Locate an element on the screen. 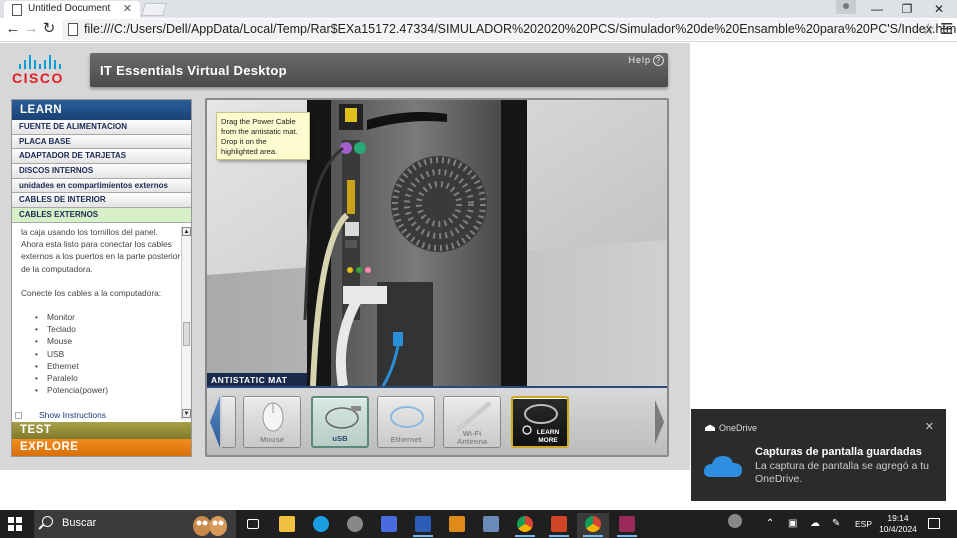 Image resolution: width=957 pixels, height=538 pixels. close-tab-icon: ✕ is located at coordinates (127, 8).